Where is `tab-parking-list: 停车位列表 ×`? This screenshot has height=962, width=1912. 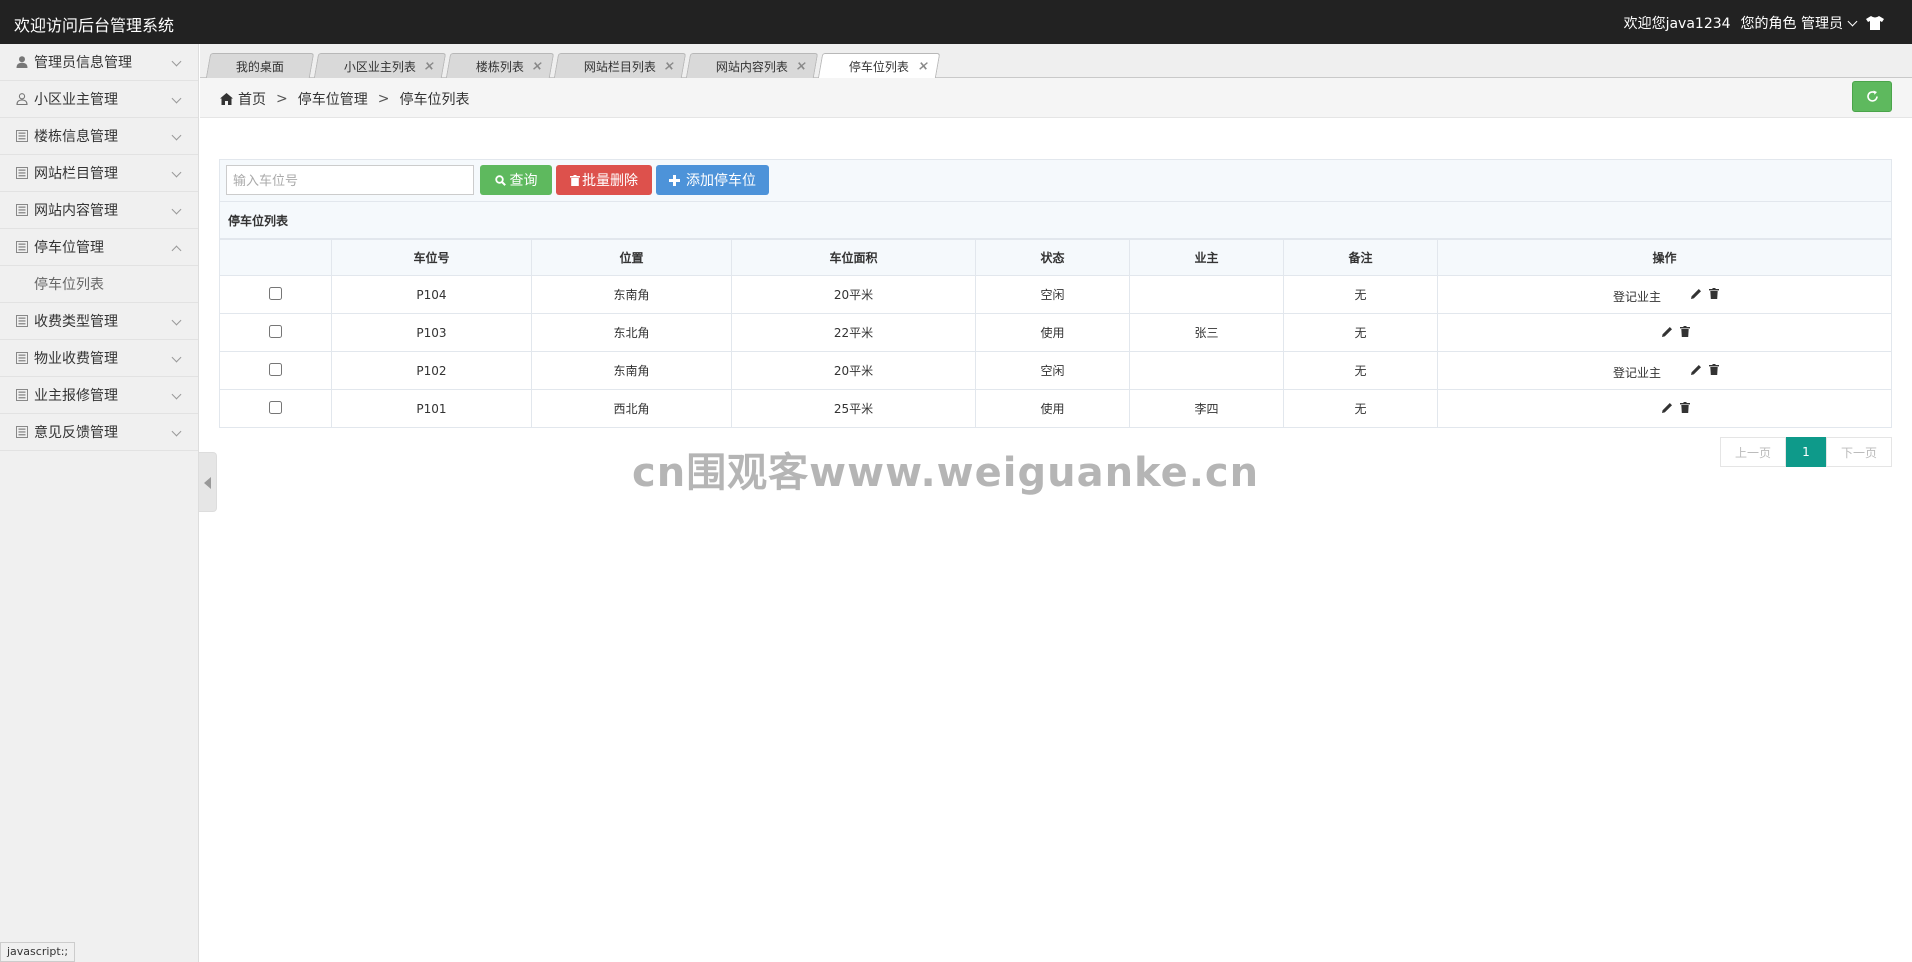
tab-parking-list: 停车位列表 × is located at coordinates (879, 66).